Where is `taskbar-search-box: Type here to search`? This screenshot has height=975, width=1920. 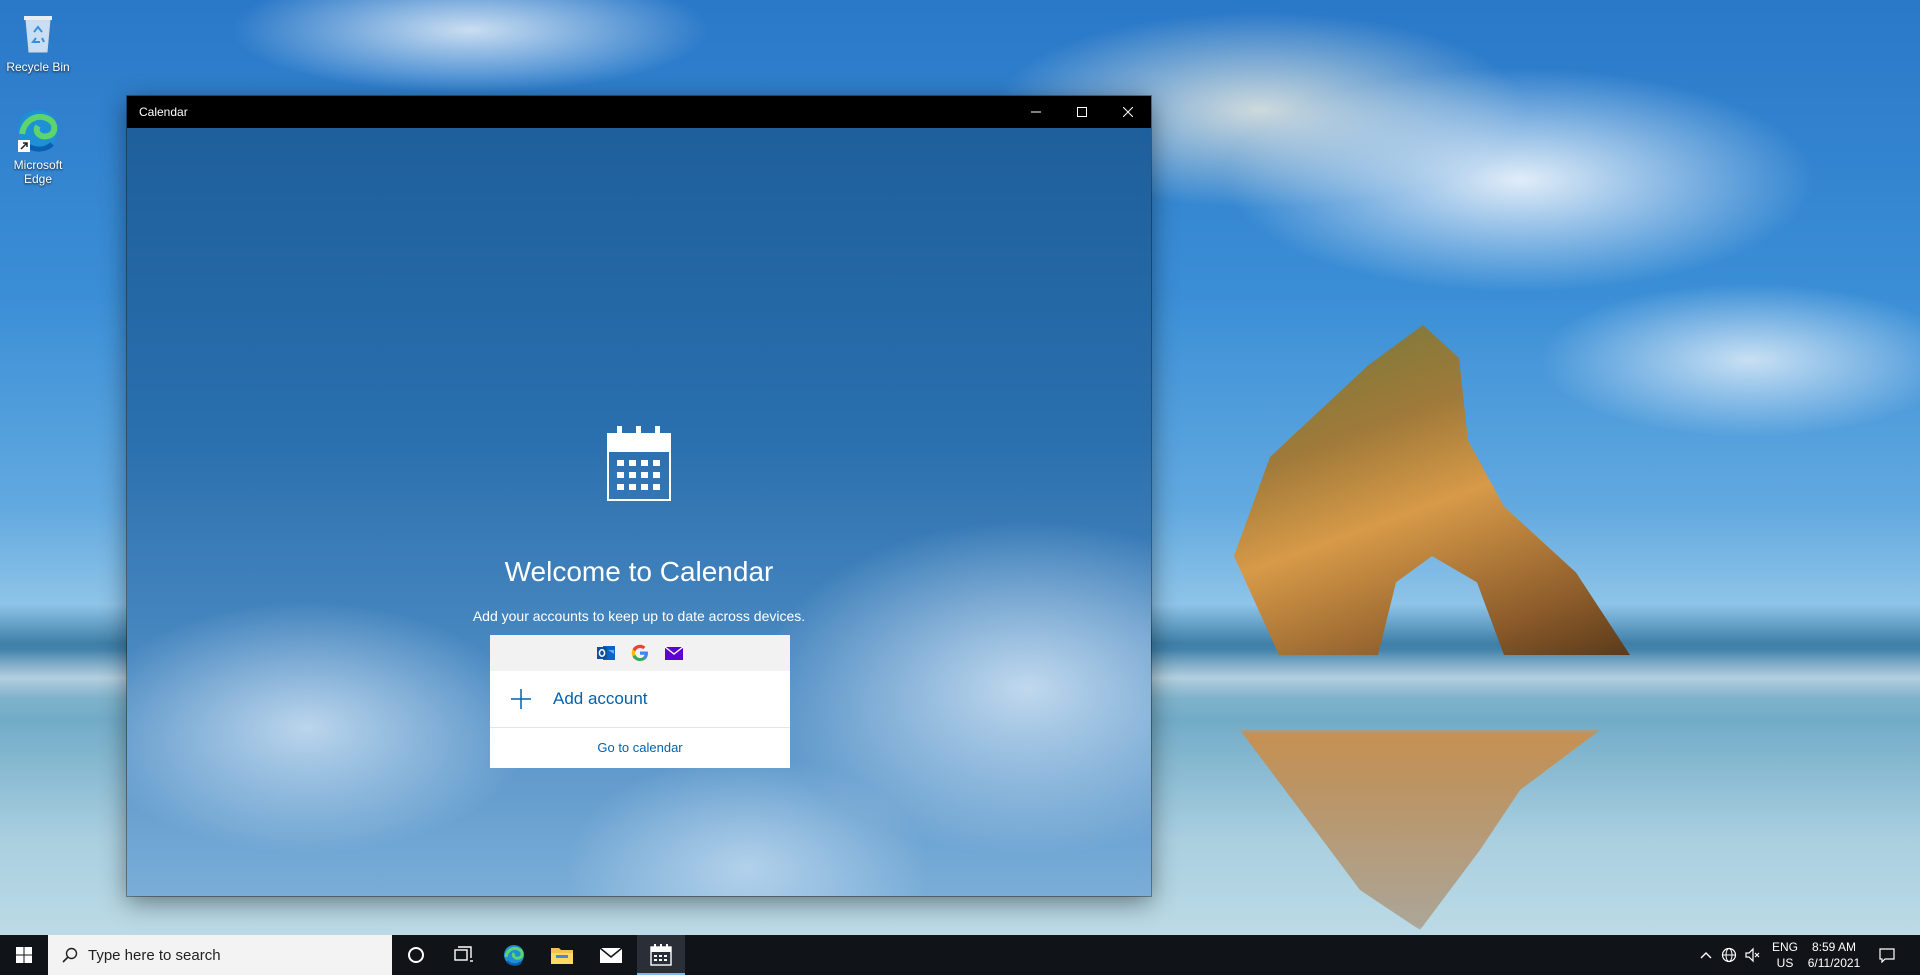 taskbar-search-box: Type here to search is located at coordinates (220, 955).